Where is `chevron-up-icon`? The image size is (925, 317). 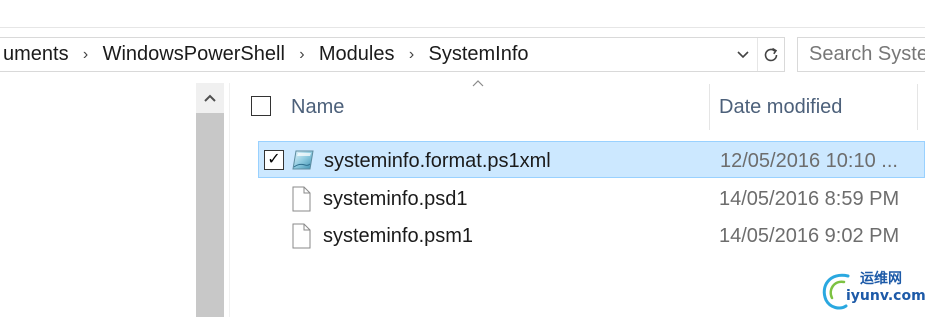 chevron-up-icon is located at coordinates (210, 98).